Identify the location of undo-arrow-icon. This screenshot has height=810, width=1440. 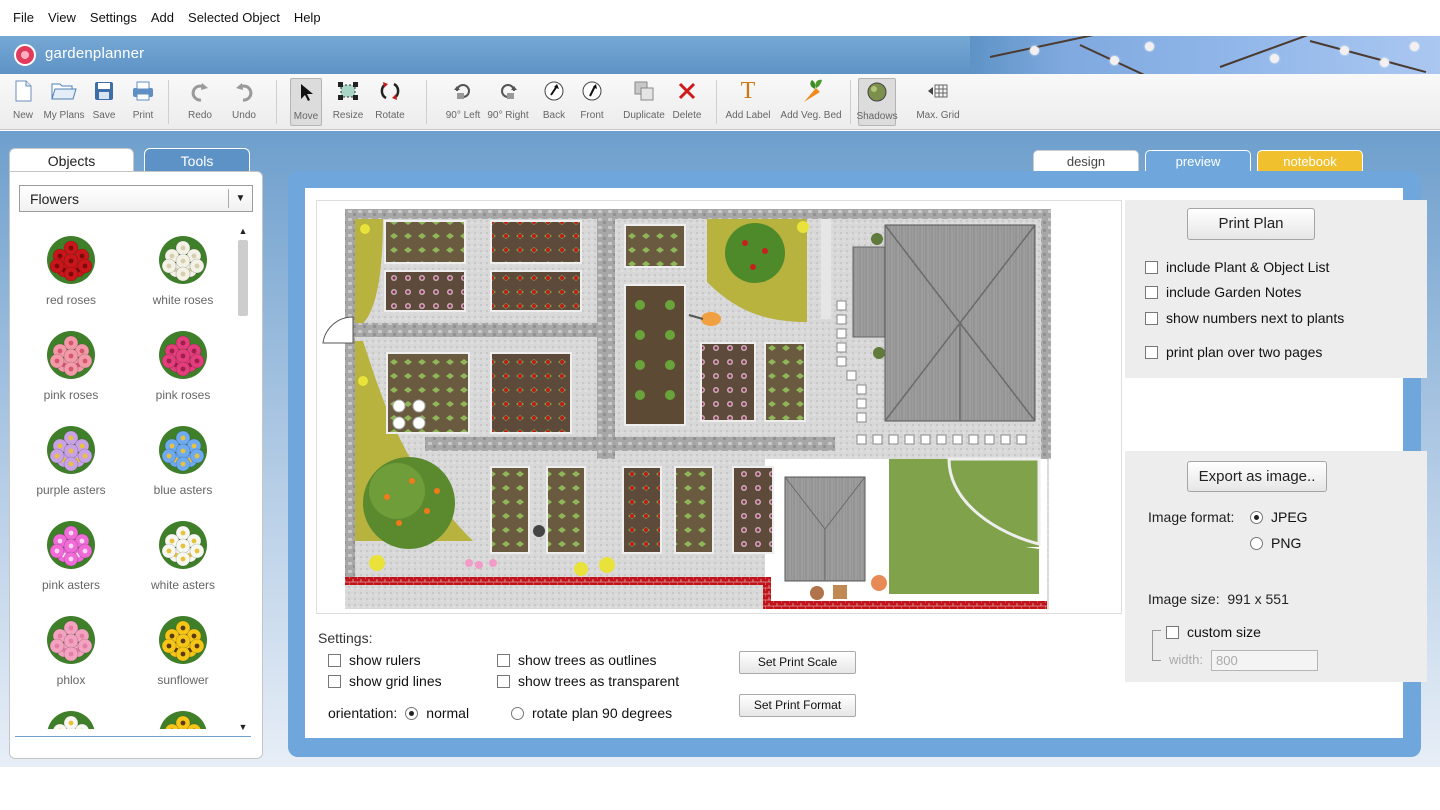
(244, 92).